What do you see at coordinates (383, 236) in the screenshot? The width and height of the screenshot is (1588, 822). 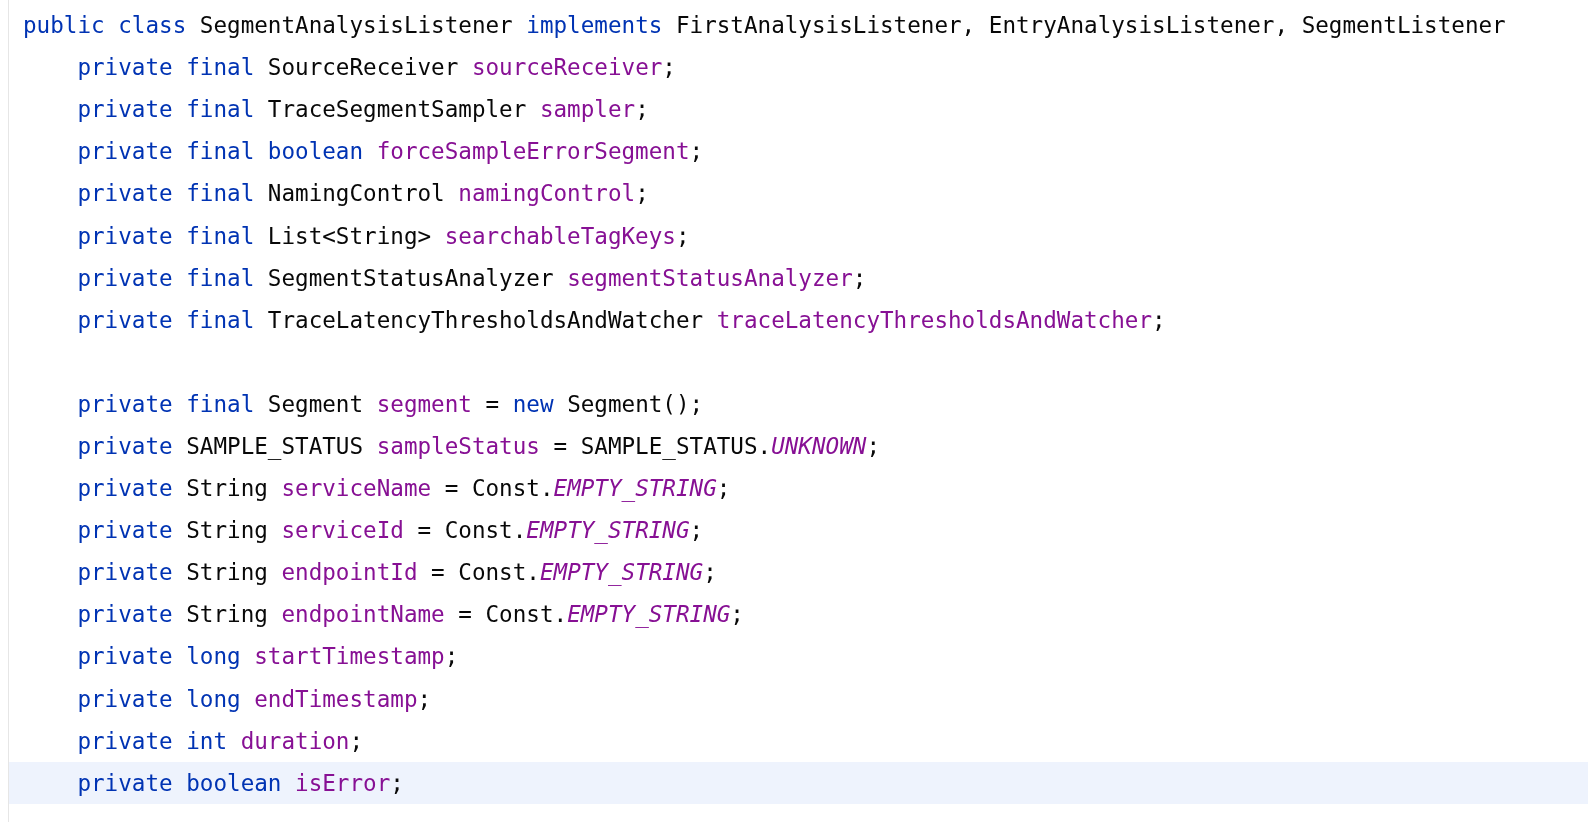 I see `code-line: private final List<String> searchableTagKeys;` at bounding box center [383, 236].